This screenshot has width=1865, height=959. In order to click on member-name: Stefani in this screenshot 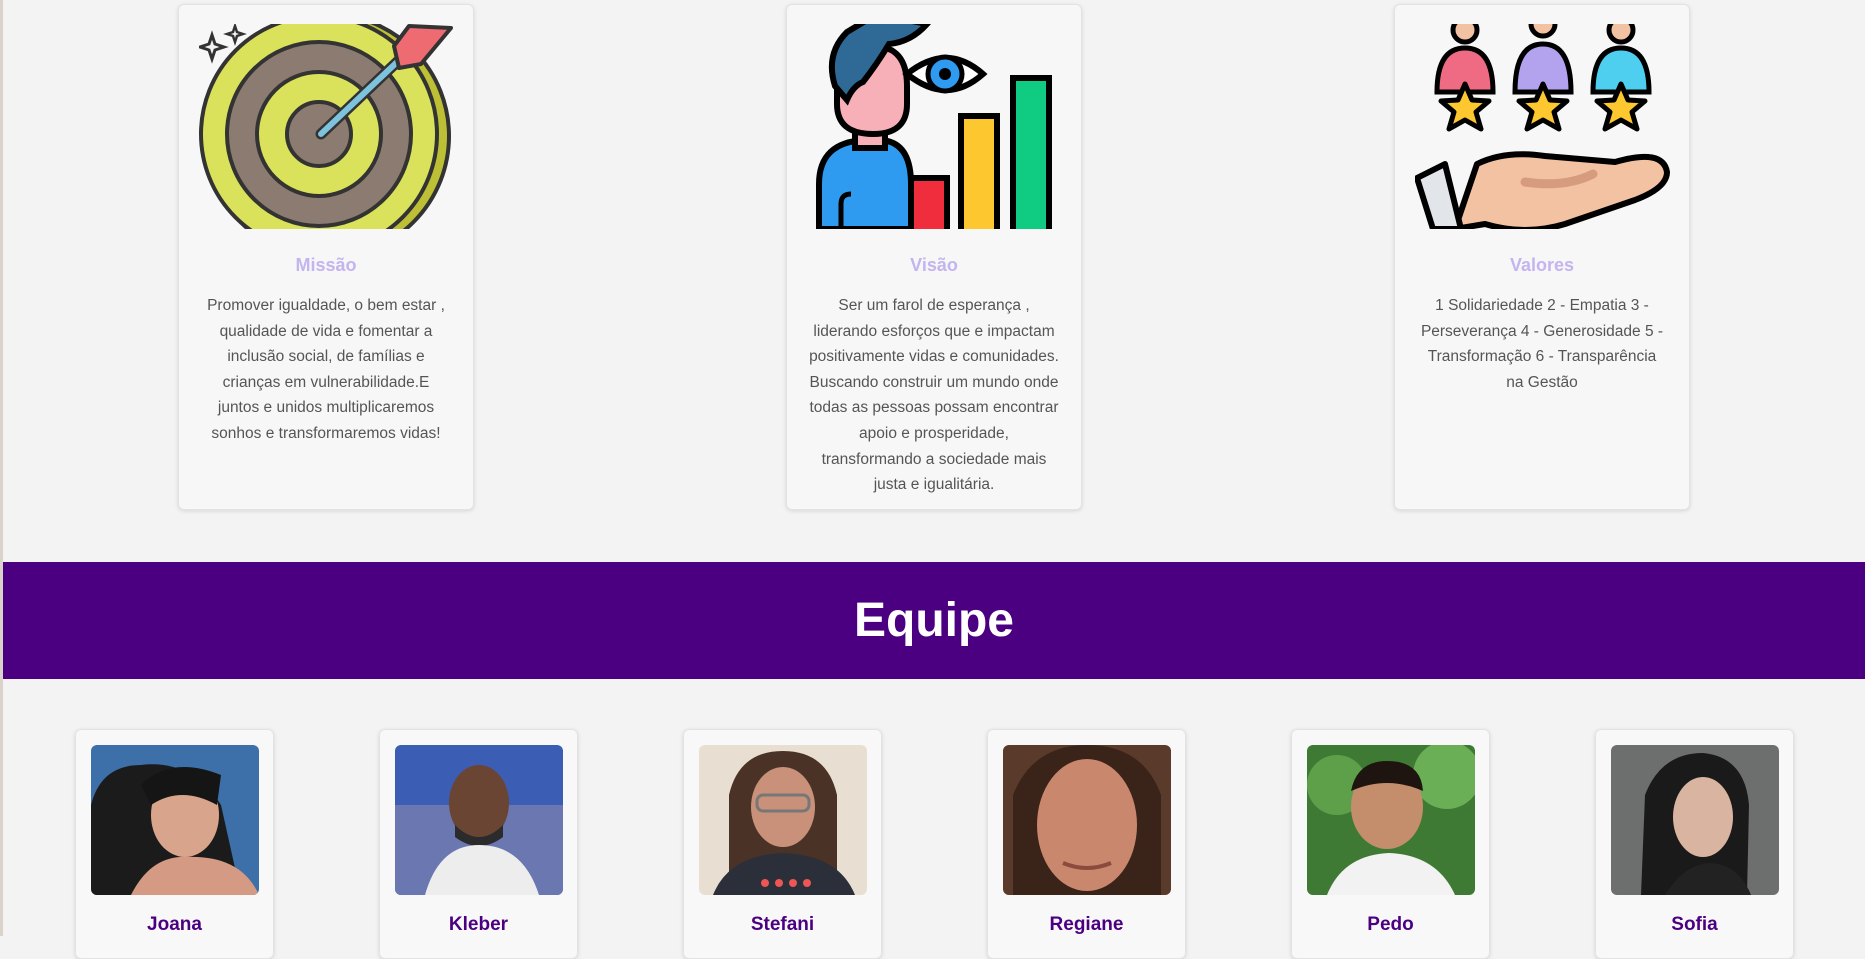, I will do `click(782, 924)`.